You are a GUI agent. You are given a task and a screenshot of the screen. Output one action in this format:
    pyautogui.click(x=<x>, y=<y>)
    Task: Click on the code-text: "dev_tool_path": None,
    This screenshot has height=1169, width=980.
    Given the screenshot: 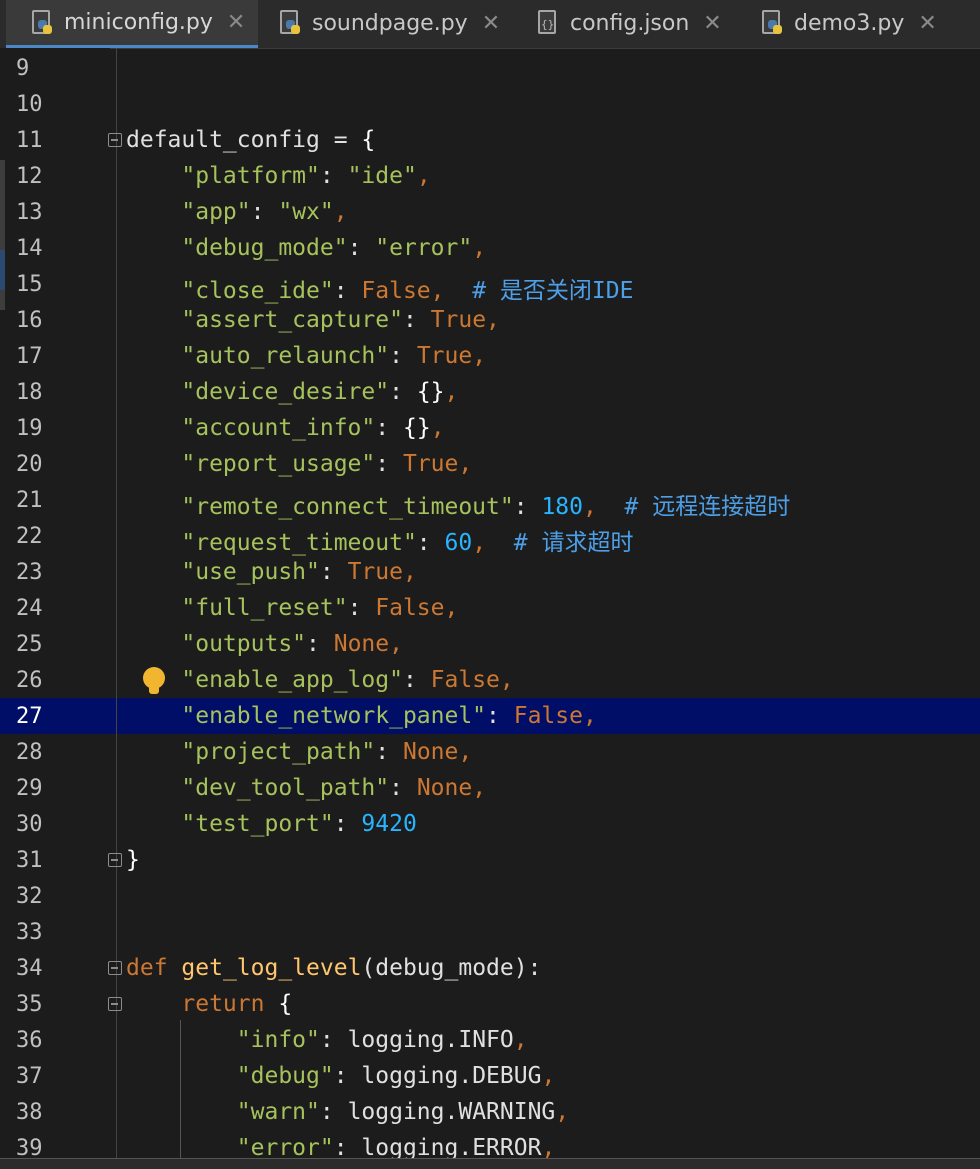 What is the action you would take?
    pyautogui.click(x=306, y=788)
    